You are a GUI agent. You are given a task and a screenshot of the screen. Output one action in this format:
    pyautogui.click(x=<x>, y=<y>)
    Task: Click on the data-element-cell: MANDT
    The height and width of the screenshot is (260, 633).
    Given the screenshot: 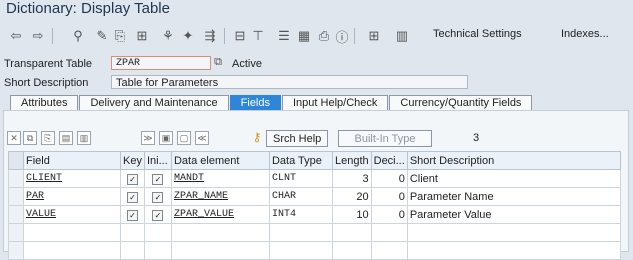 What is the action you would take?
    pyautogui.click(x=220, y=178)
    